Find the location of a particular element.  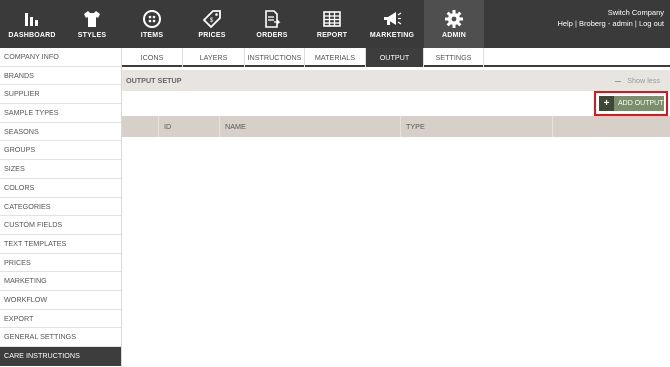

tab-layers: LAYERS is located at coordinates (214, 57).